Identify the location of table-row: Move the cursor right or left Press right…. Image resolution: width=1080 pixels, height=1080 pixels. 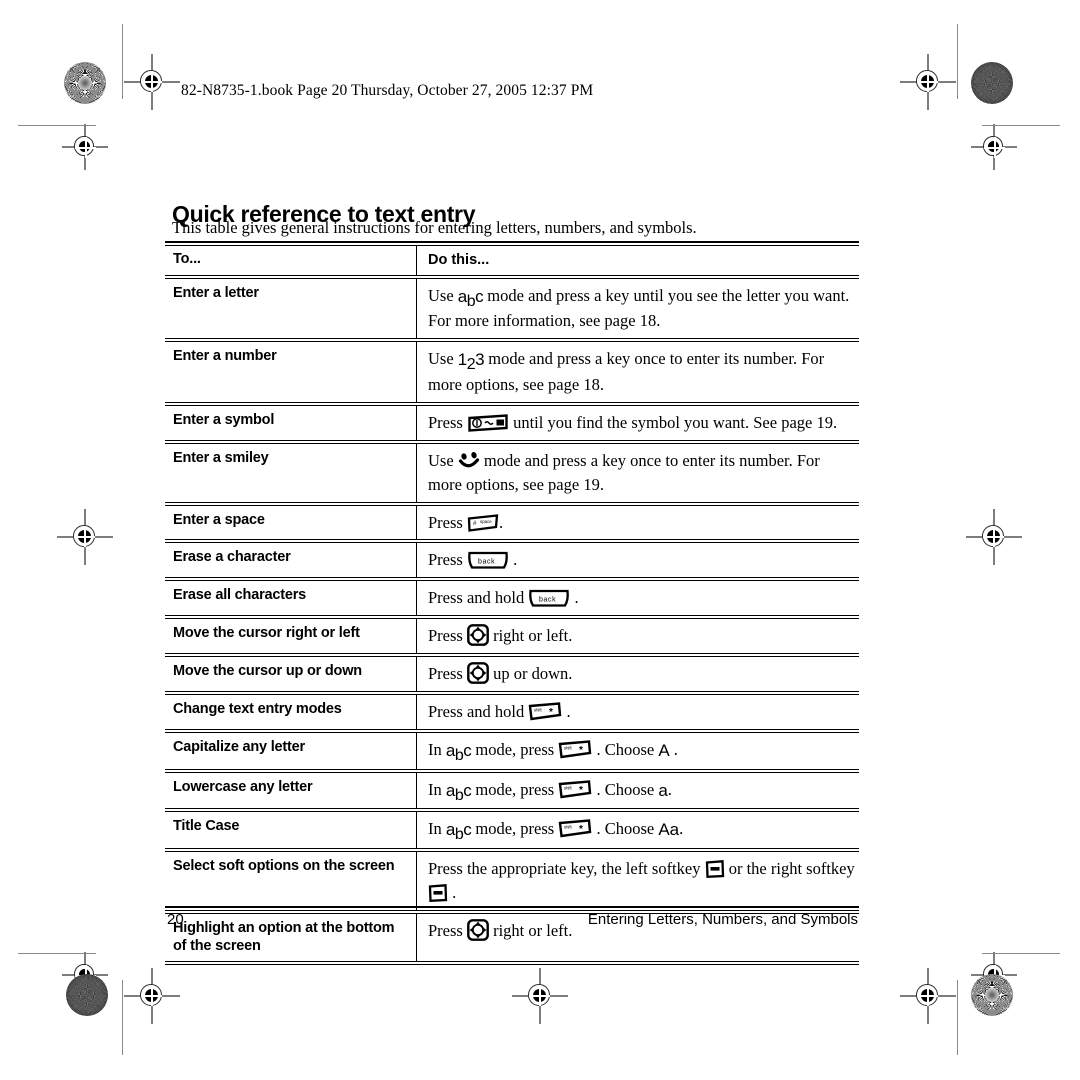
(512, 636).